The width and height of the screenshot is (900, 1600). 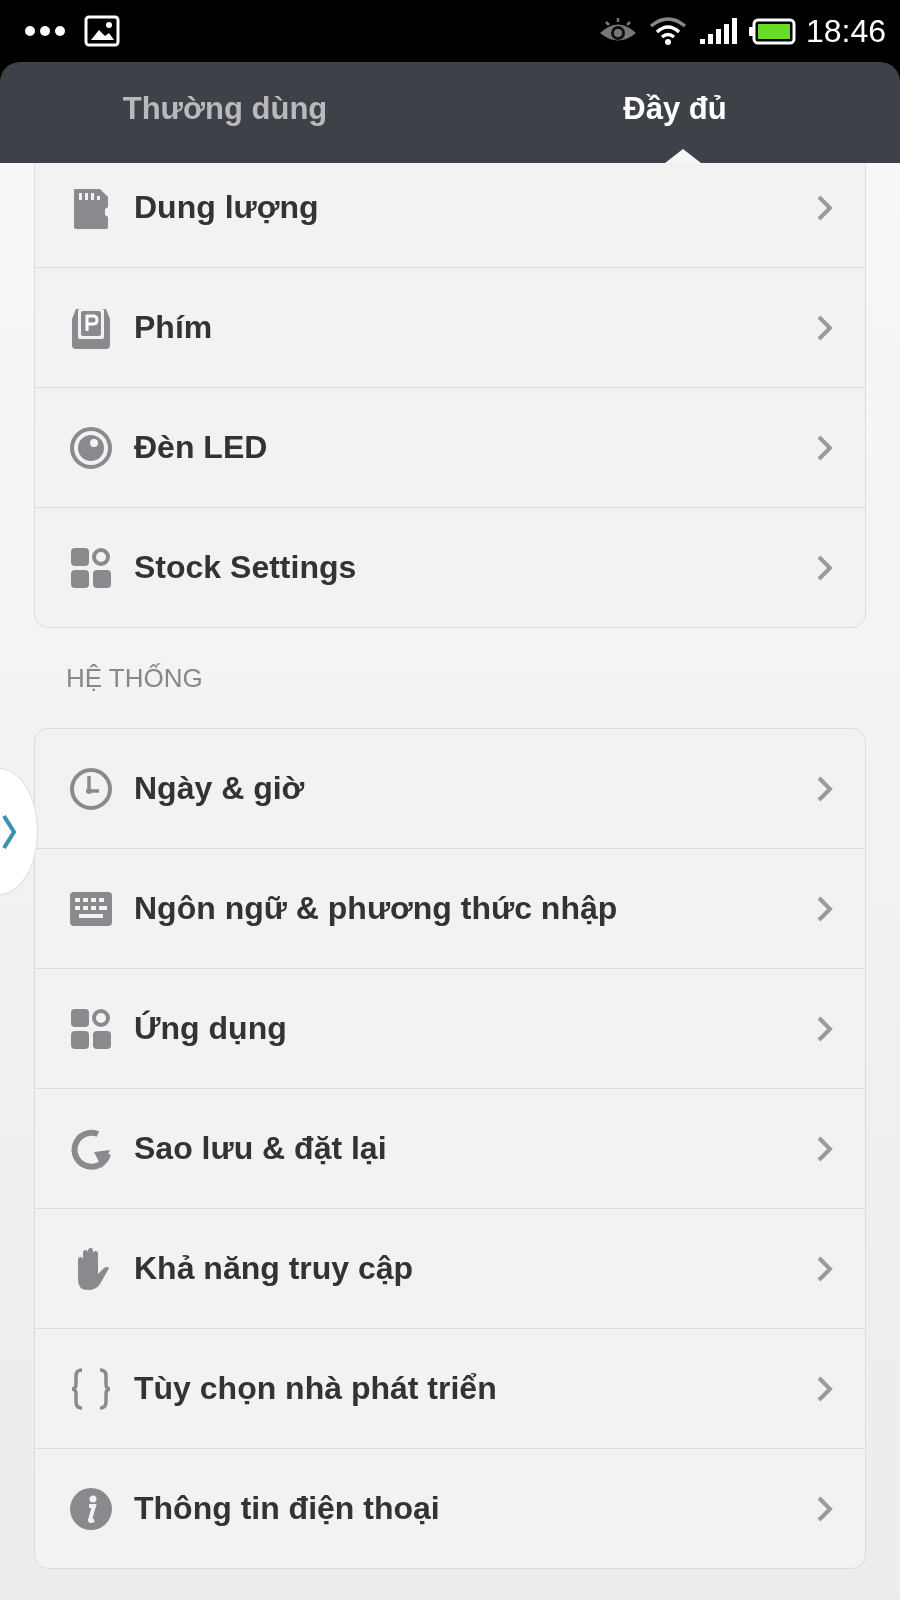 What do you see at coordinates (220, 788) in the screenshot?
I see `row-label: Ngày & giờ` at bounding box center [220, 788].